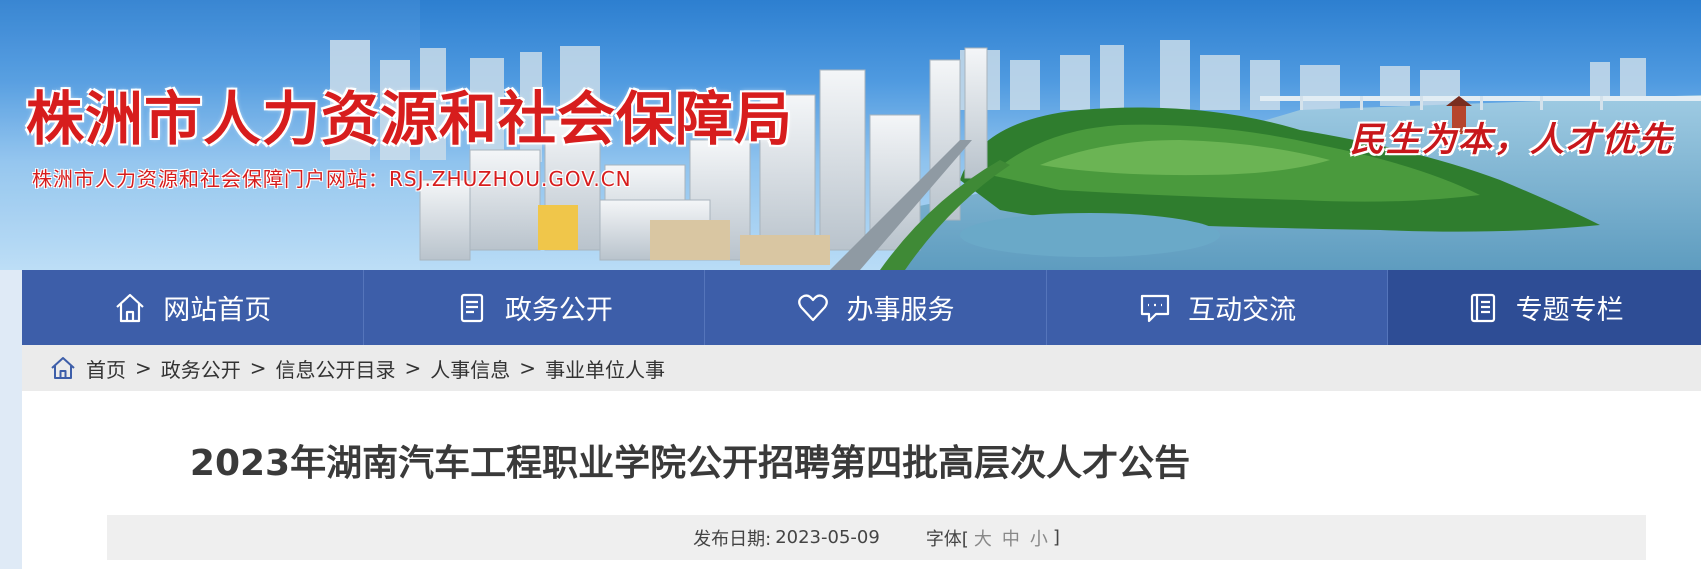 The width and height of the screenshot is (1701, 569). What do you see at coordinates (217, 310) in the screenshot?
I see `nav-item-label: 网站首页` at bounding box center [217, 310].